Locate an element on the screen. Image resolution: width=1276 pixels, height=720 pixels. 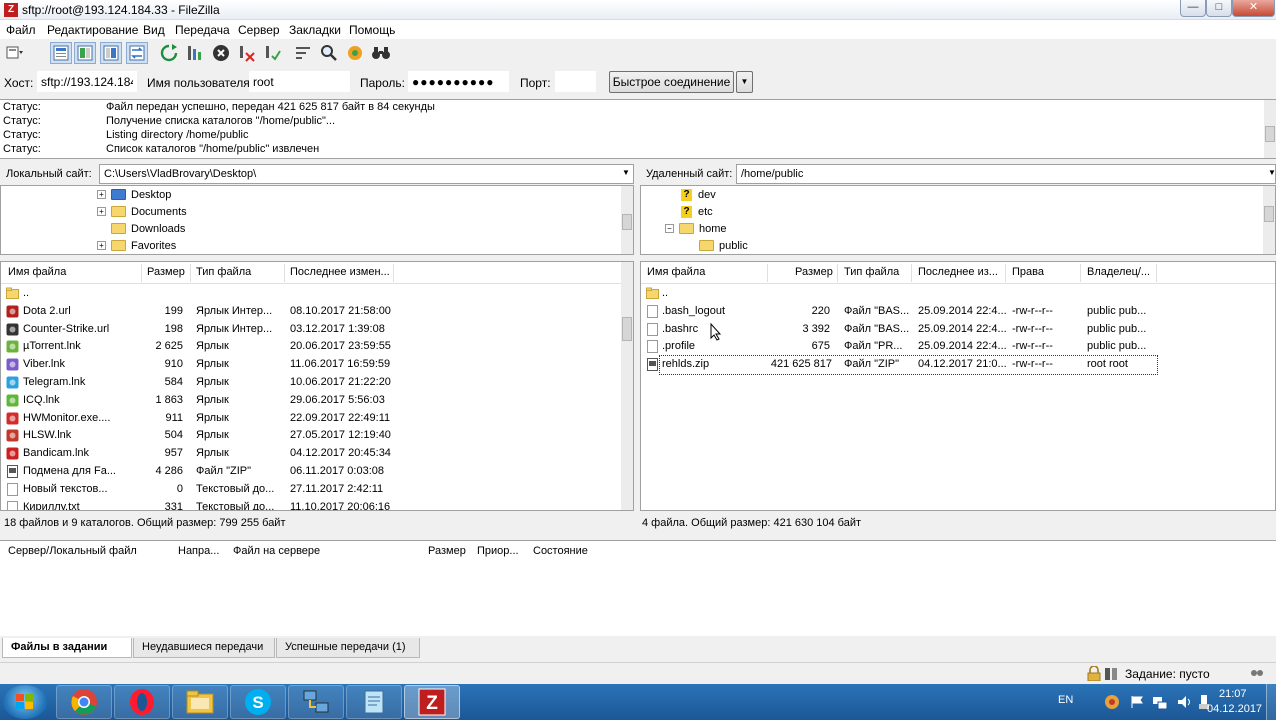
toggle-local-tree-icon is located at coordinates (85, 53).